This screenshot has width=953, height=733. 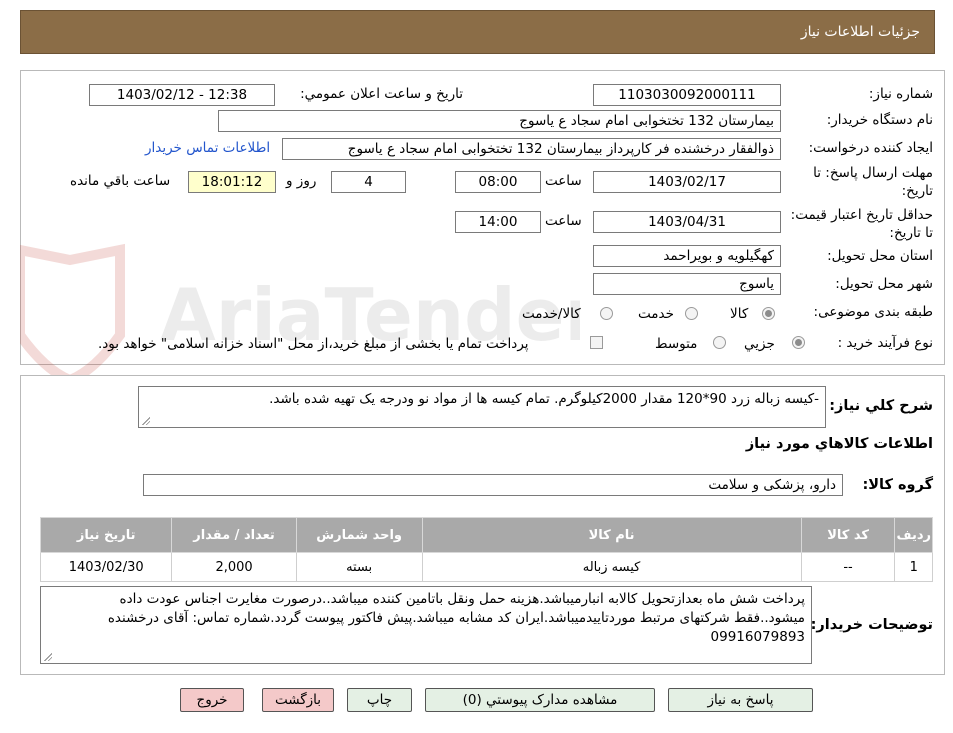 What do you see at coordinates (234, 567) in the screenshot?
I see `cell-quantity: 2,000` at bounding box center [234, 567].